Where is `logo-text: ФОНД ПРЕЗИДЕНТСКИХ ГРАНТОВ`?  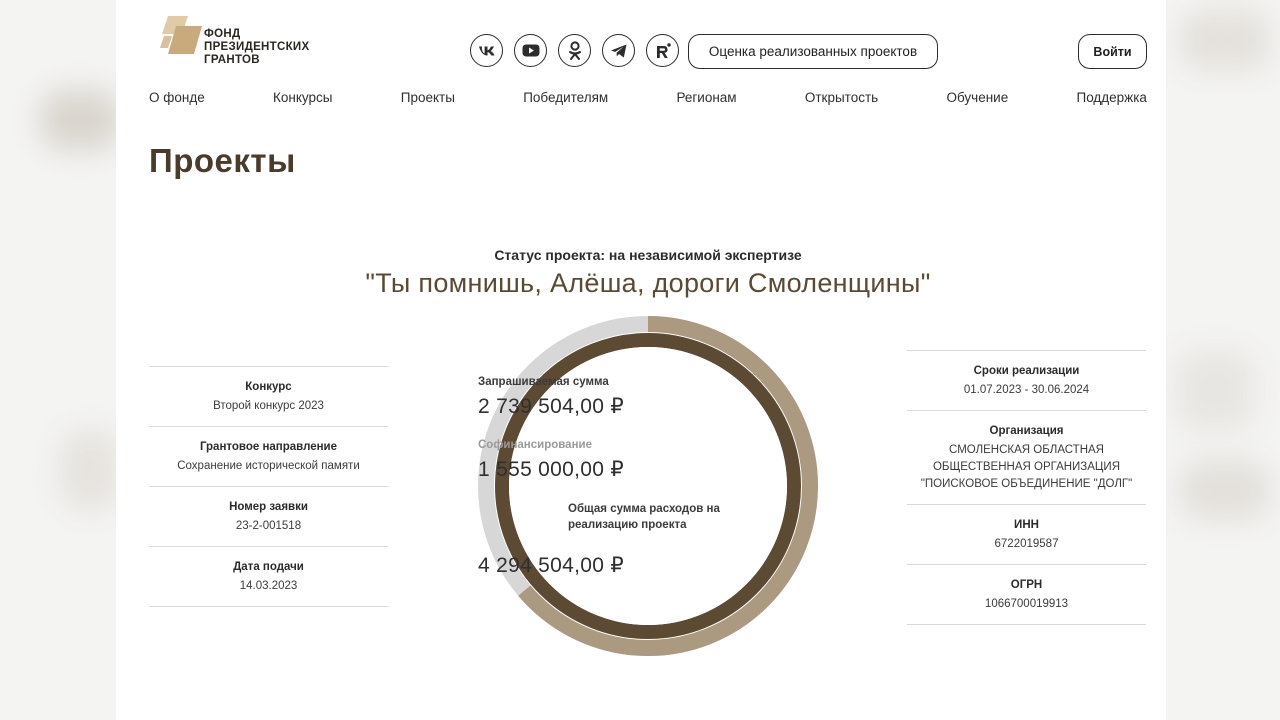 logo-text: ФОНД ПРЕЗИДЕНТСКИХ ГРАНТОВ is located at coordinates (256, 47).